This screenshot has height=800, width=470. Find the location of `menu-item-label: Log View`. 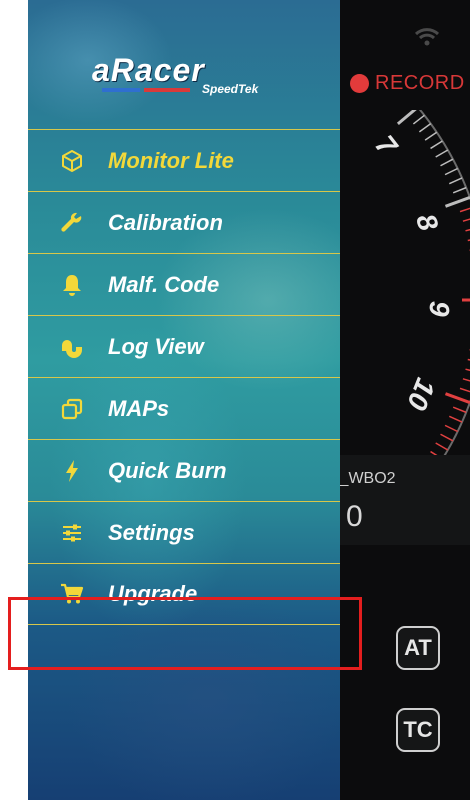

menu-item-label: Log View is located at coordinates (156, 346).